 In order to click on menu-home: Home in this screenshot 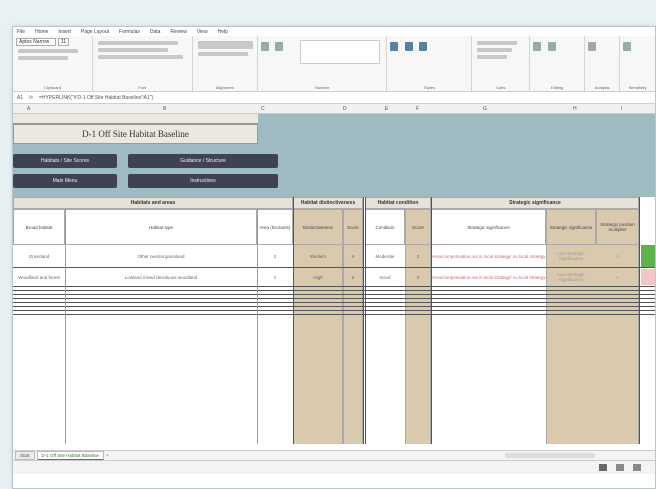, I will do `click(41, 32)`.